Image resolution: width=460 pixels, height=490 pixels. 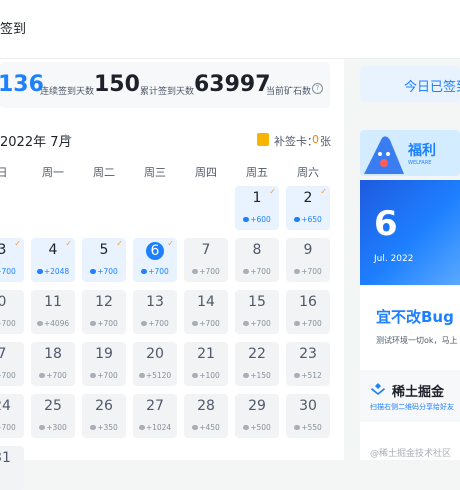 I want to click on weekday-header: 周六, so click(x=308, y=172).